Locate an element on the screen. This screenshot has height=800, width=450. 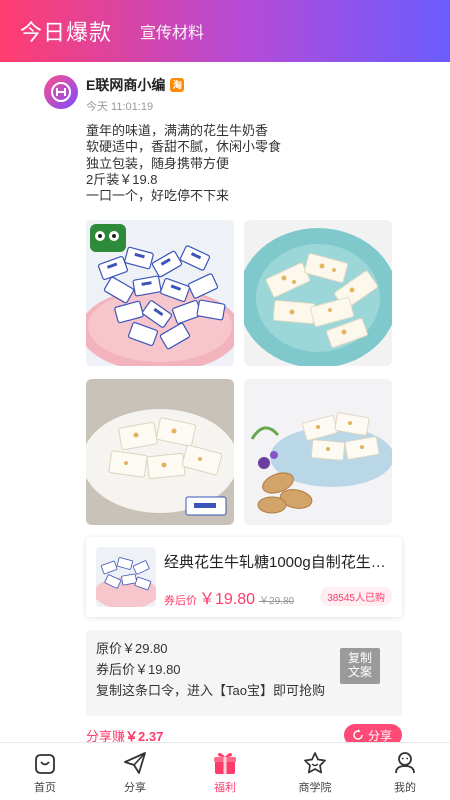
taobao-badge-icon: 淘 is located at coordinates (177, 85).